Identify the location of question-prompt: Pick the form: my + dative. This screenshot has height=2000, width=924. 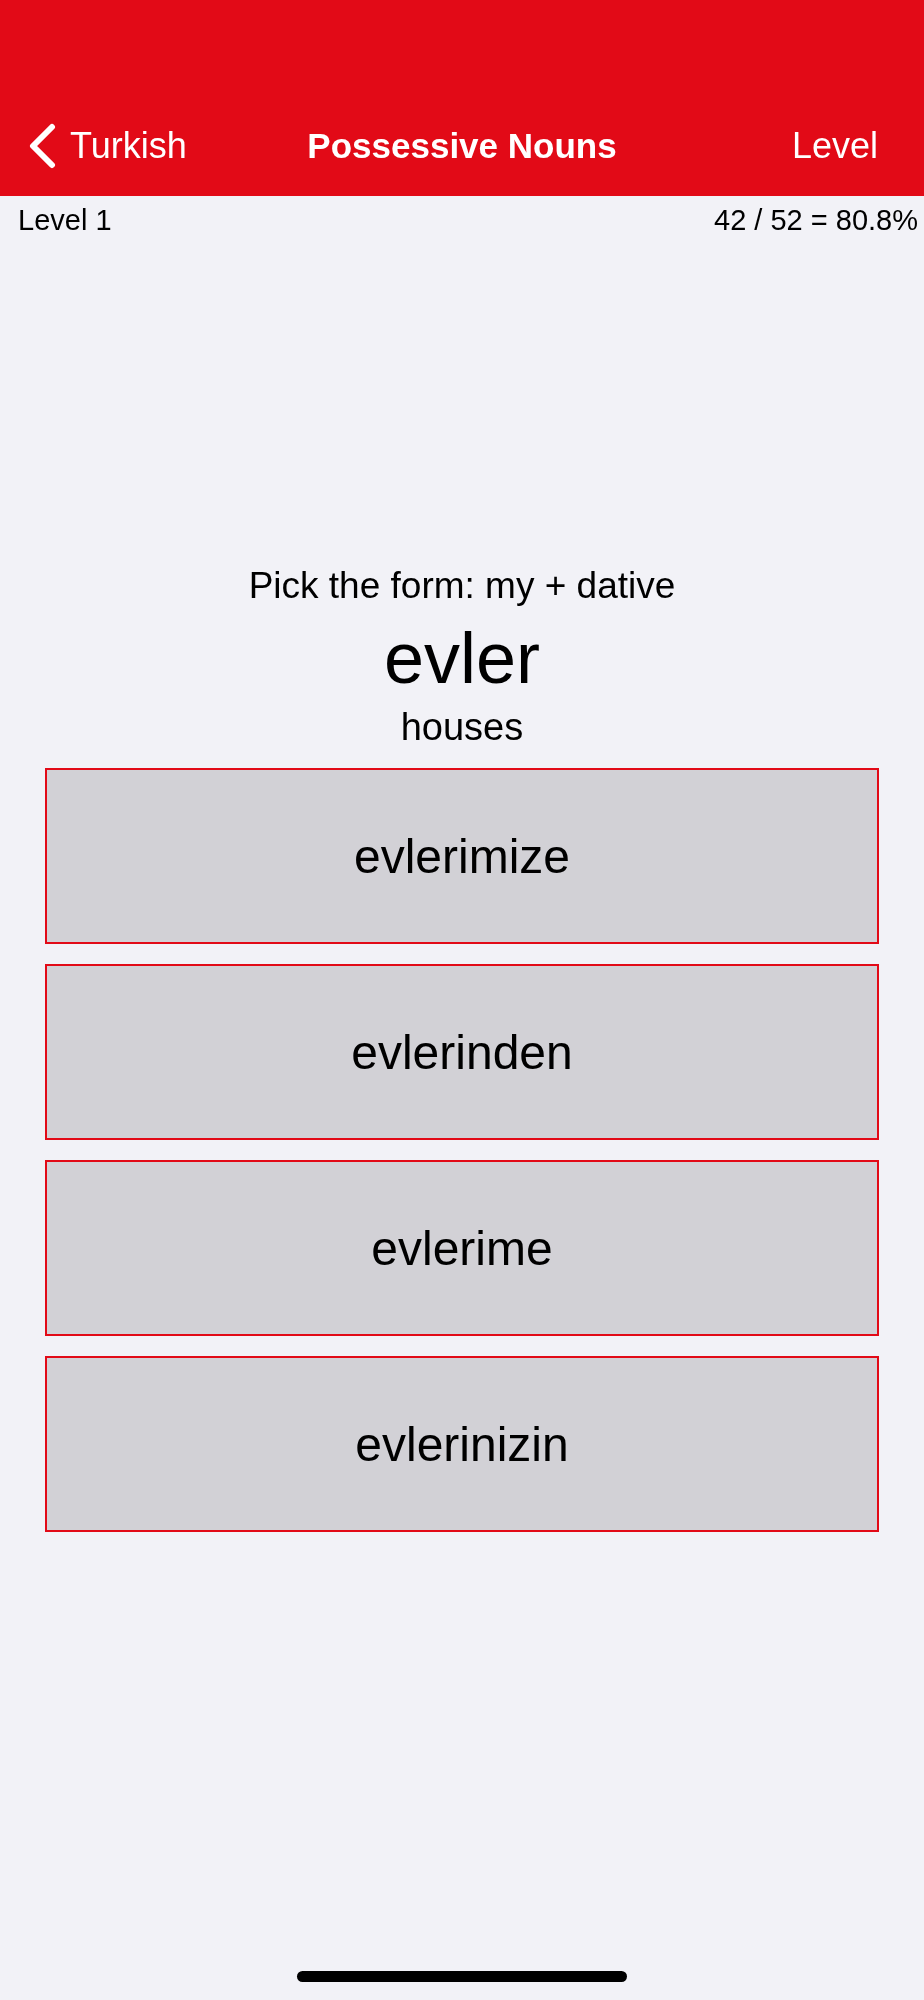
(462, 586).